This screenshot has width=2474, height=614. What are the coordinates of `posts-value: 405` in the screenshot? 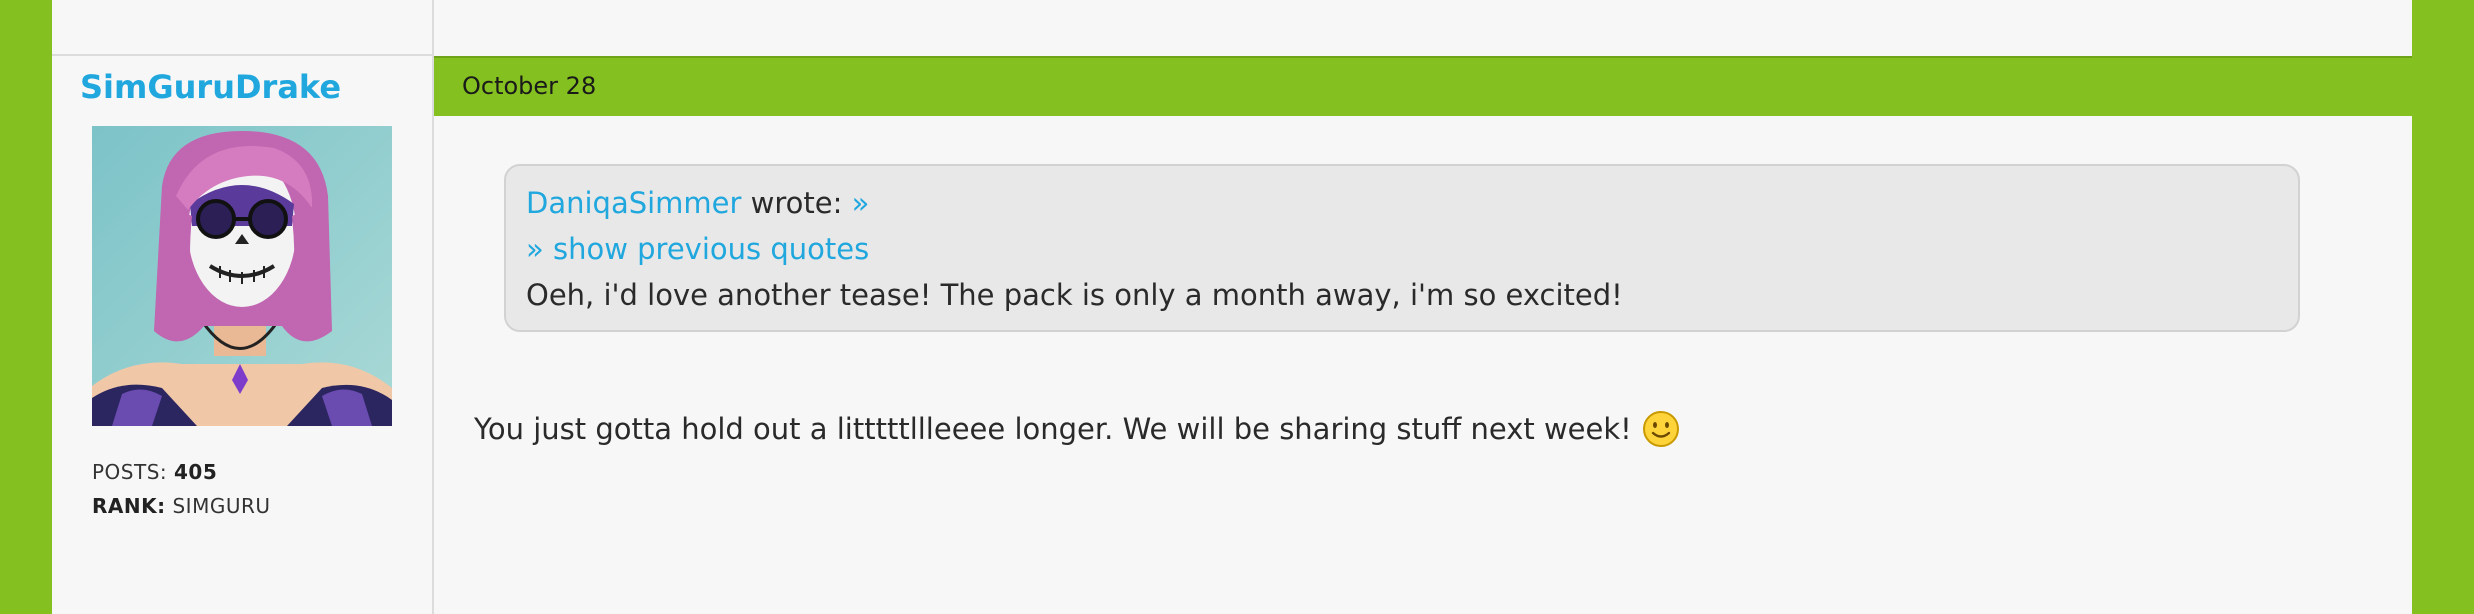 It's located at (196, 472).